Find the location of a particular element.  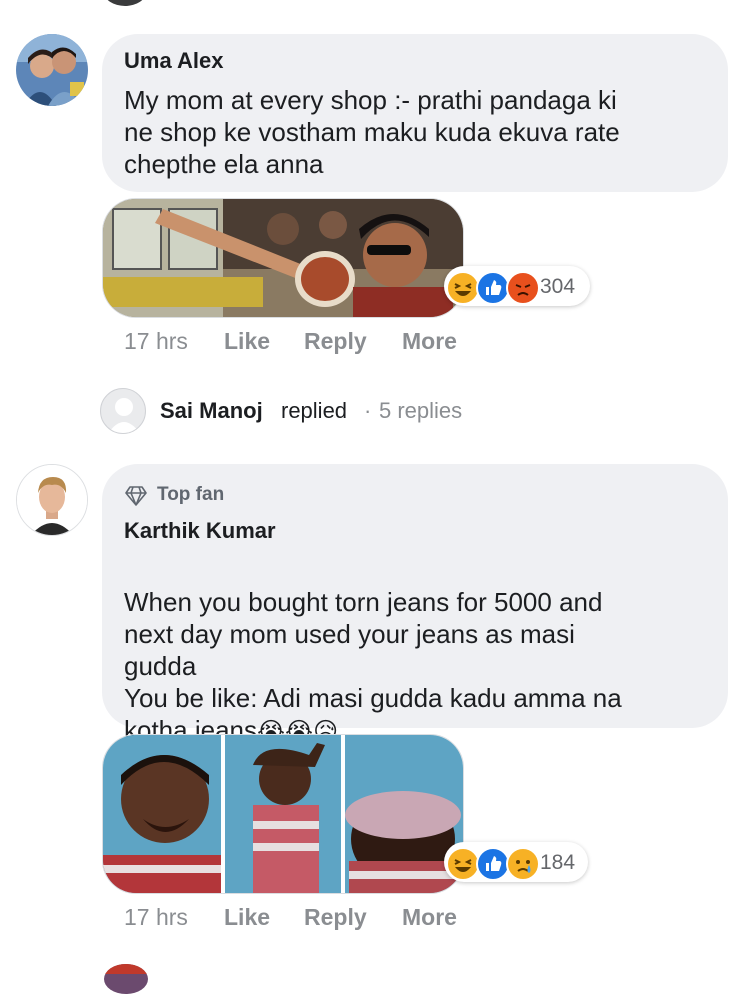

comment-author: Karthik Kumar is located at coordinates (200, 531).